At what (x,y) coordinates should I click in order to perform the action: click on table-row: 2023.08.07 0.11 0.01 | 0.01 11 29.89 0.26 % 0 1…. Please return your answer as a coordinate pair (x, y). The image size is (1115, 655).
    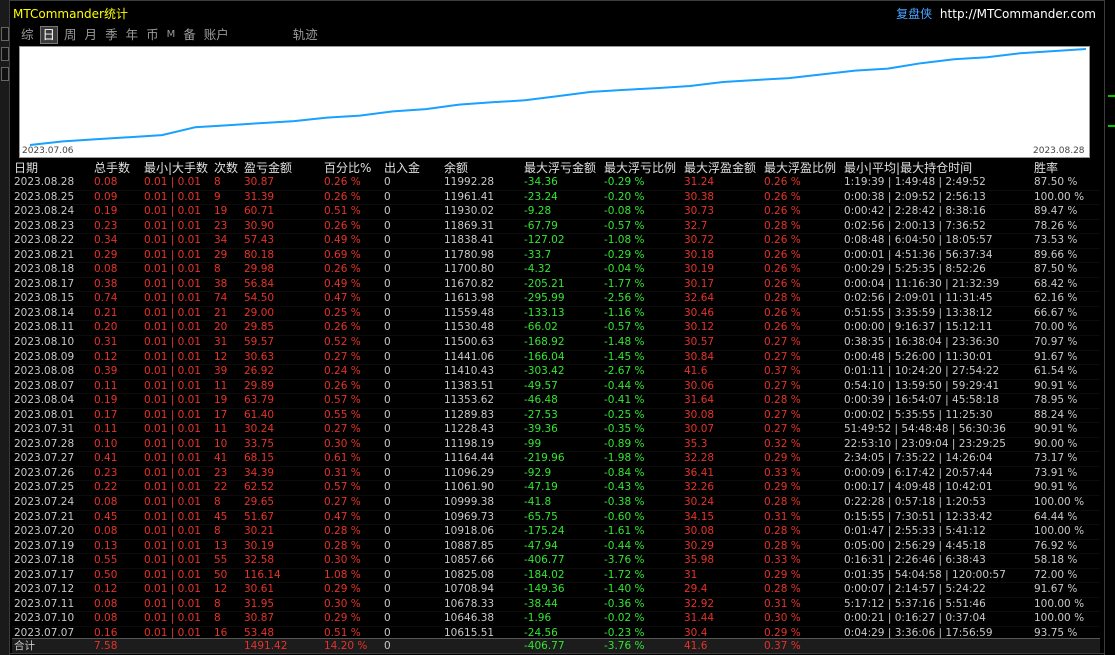
    Looking at the image, I should click on (556, 387).